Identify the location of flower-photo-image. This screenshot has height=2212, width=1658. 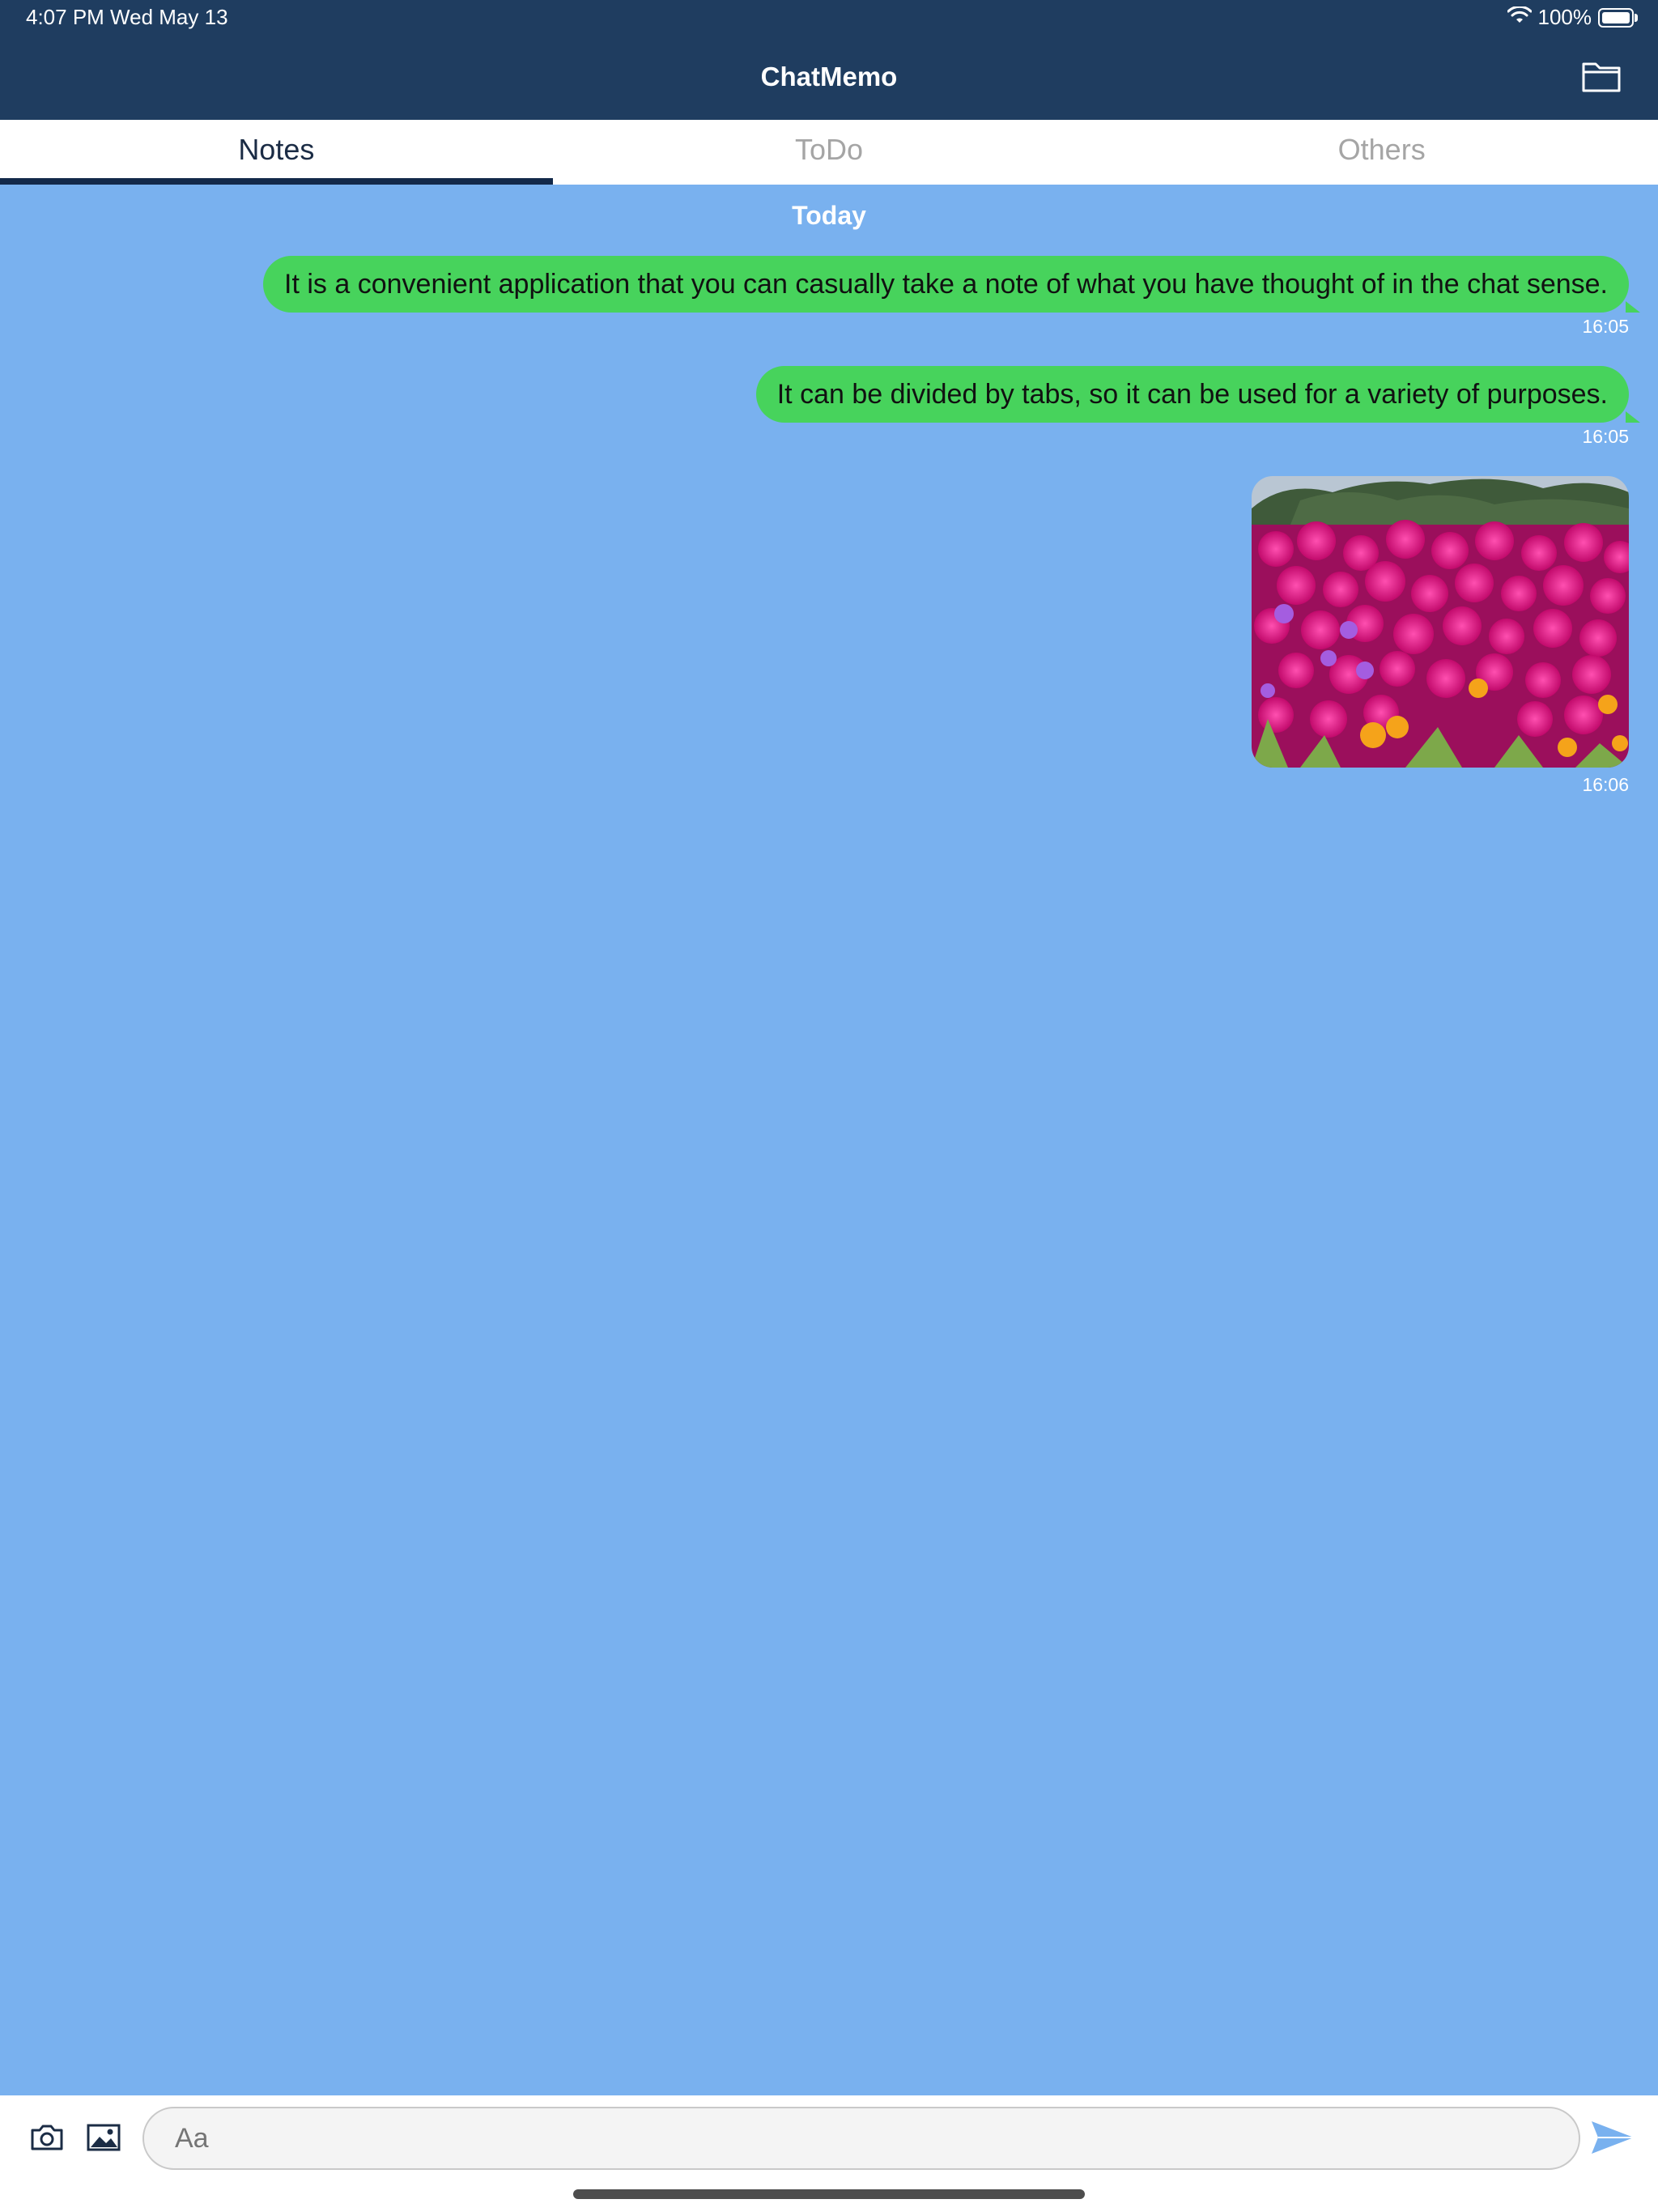
(1440, 622).